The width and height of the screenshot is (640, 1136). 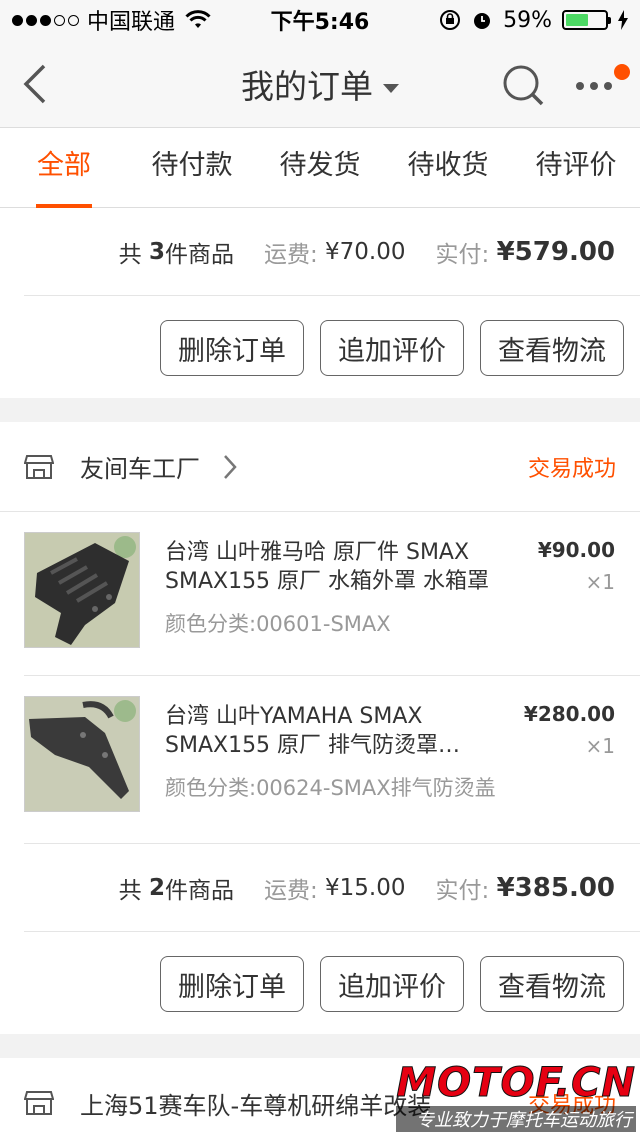 What do you see at coordinates (622, 72) in the screenshot?
I see `notification-badge` at bounding box center [622, 72].